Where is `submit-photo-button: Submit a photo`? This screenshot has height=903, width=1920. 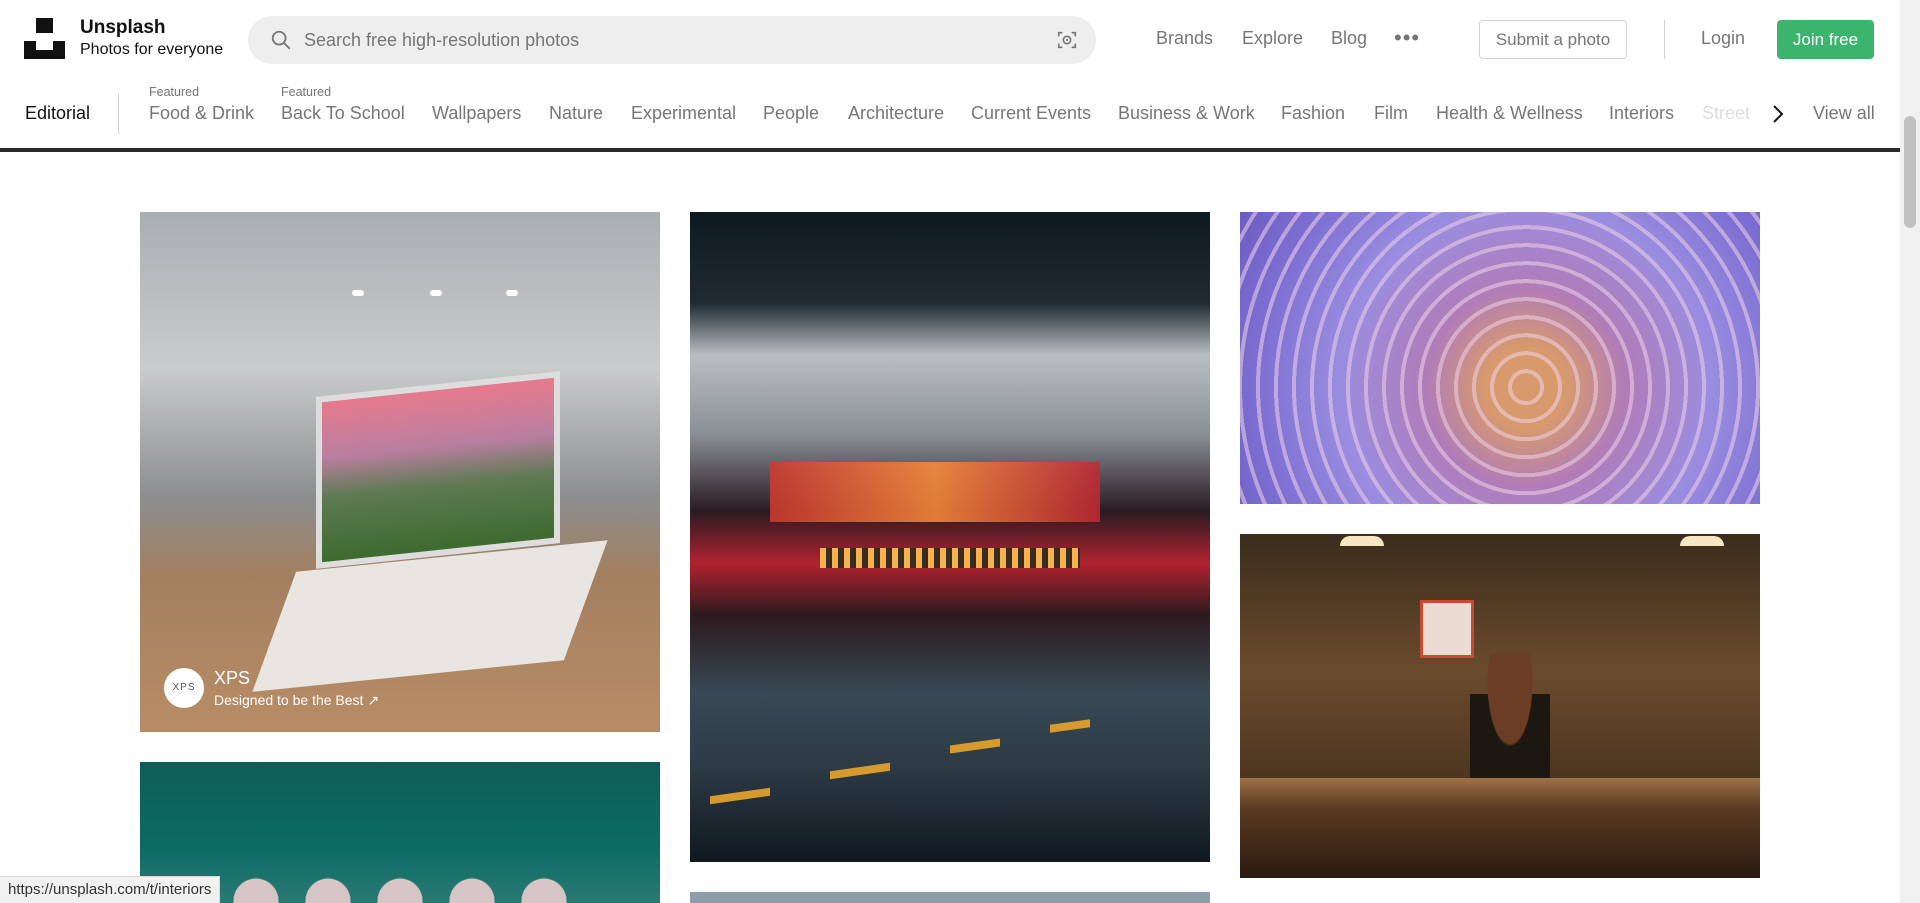 submit-photo-button: Submit a photo is located at coordinates (1553, 39).